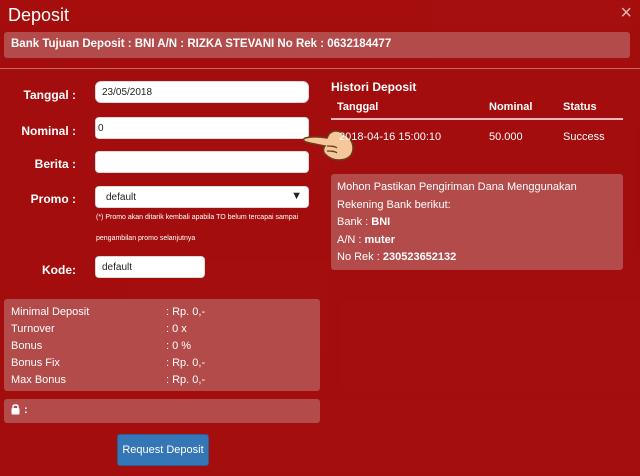 The height and width of the screenshot is (476, 640). I want to click on promo-note-line-2: pengambilan promo selanjutnya, so click(146, 238).